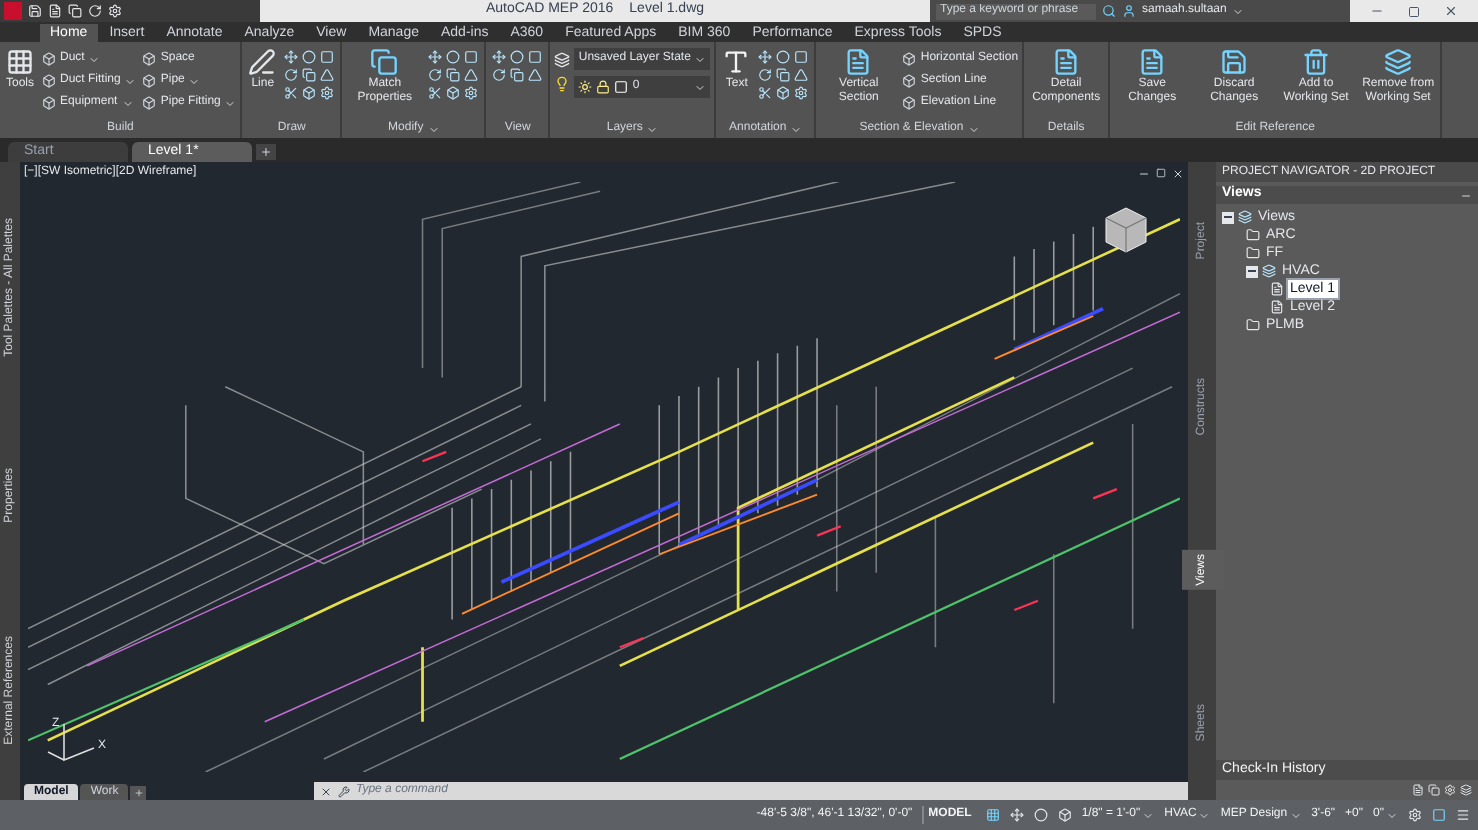 The image size is (1478, 830). Describe the element at coordinates (1316, 62) in the screenshot. I see `trash-icon` at that location.